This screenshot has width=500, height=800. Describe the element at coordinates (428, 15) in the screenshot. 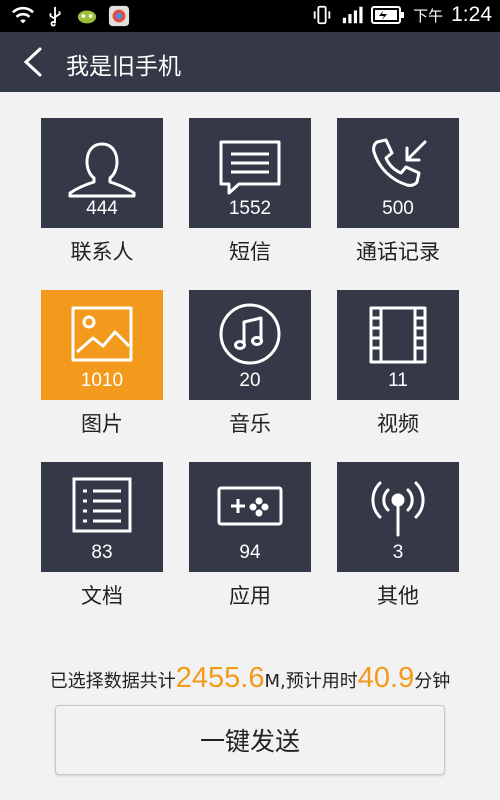

I see `ampm-label: 下午` at that location.